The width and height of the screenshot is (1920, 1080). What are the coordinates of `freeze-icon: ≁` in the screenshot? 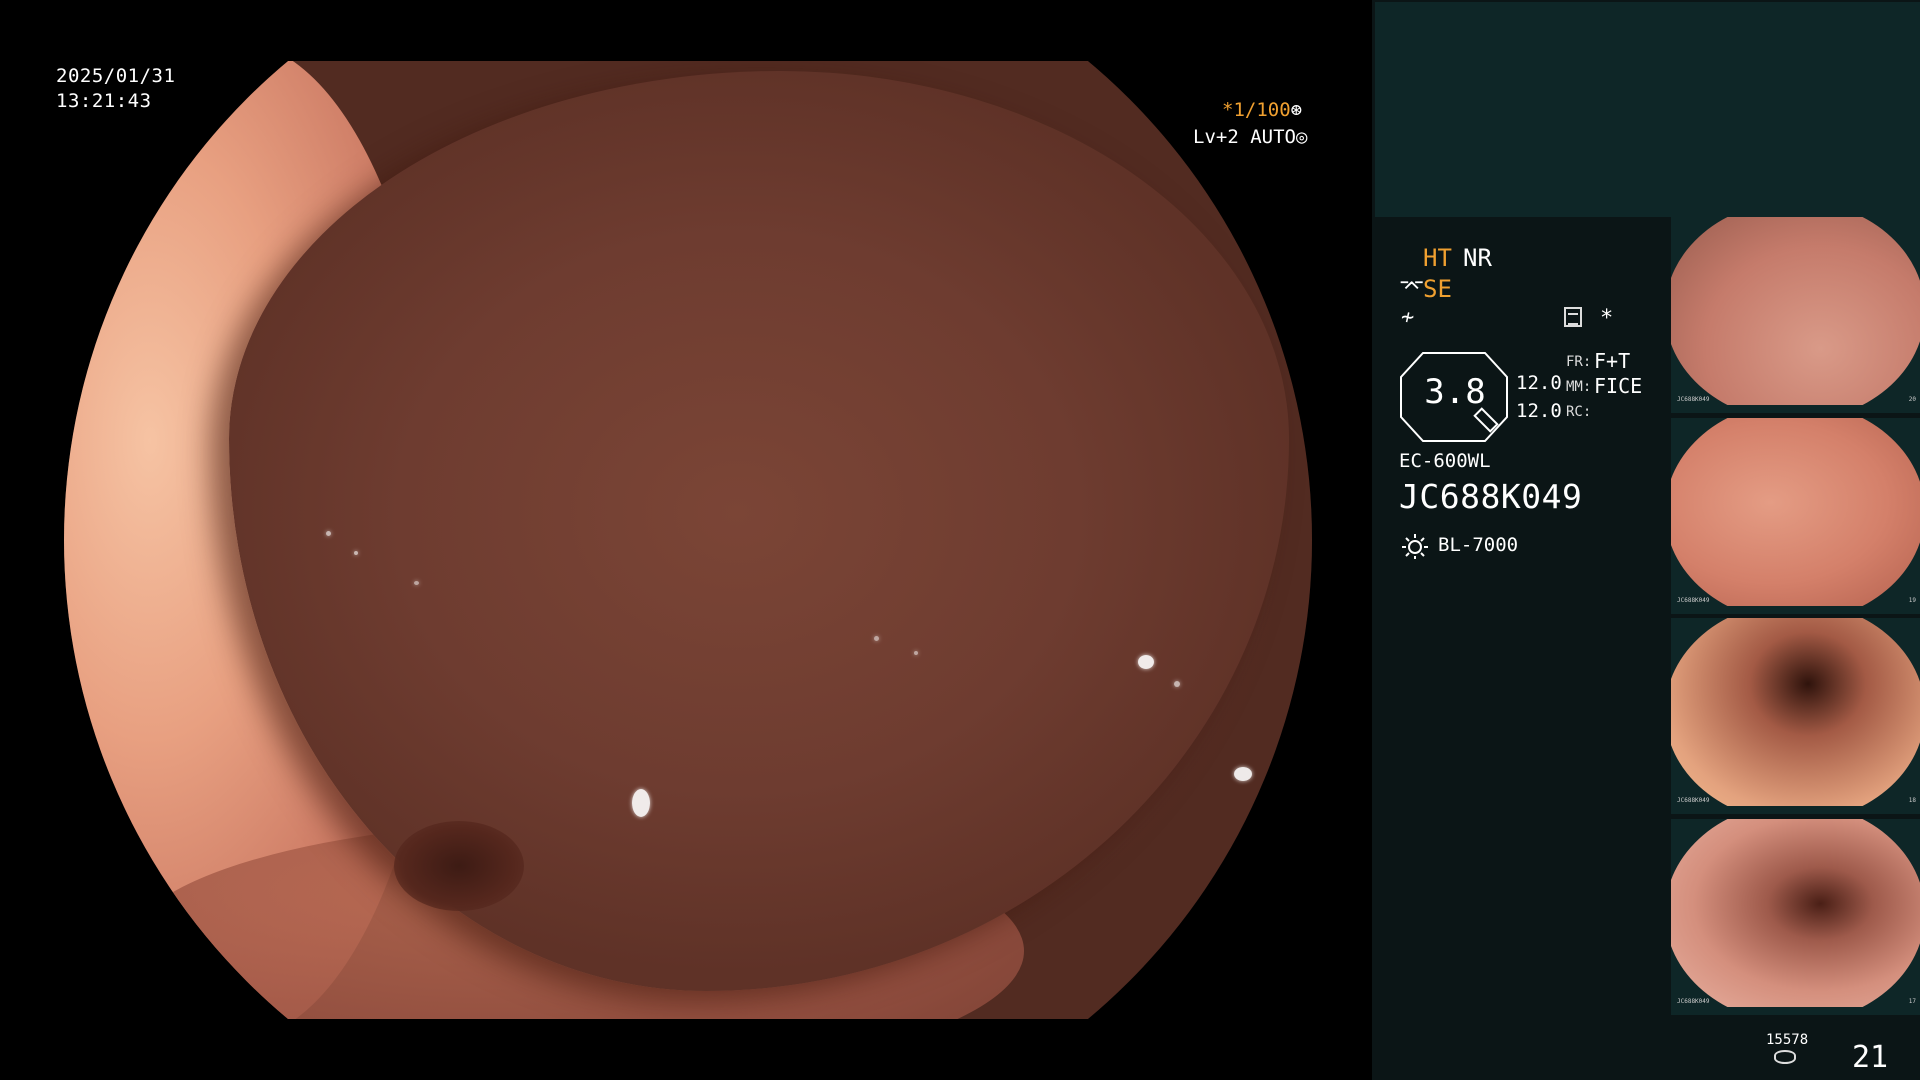 It's located at (1408, 317).